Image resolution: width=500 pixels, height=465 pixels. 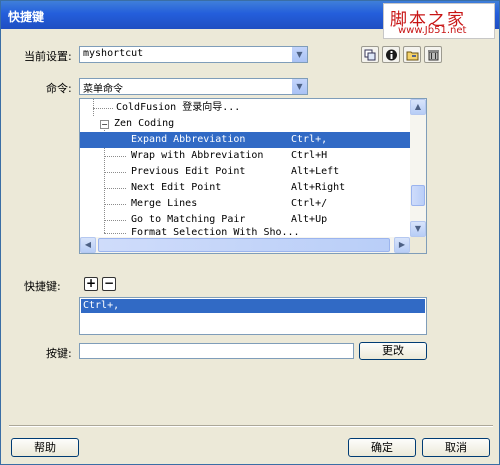 I want to click on trash-icon, so click(x=433, y=55).